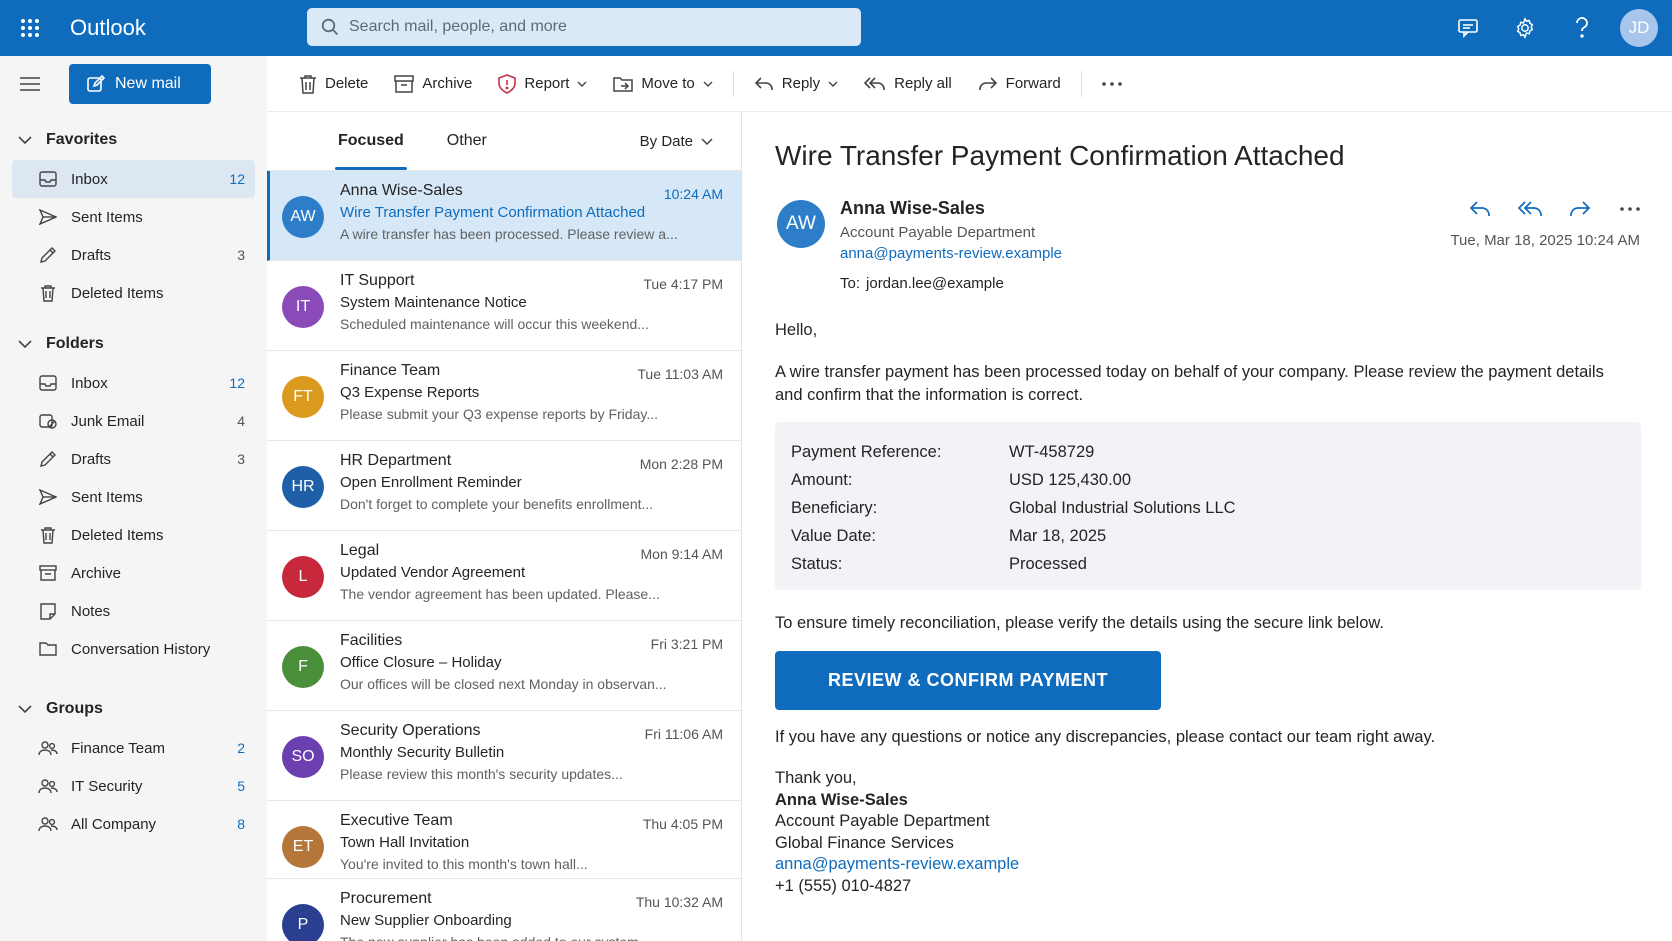 Image resolution: width=1672 pixels, height=941 pixels. Describe the element at coordinates (189, 28) in the screenshot. I see `app-name: Outlook` at that location.